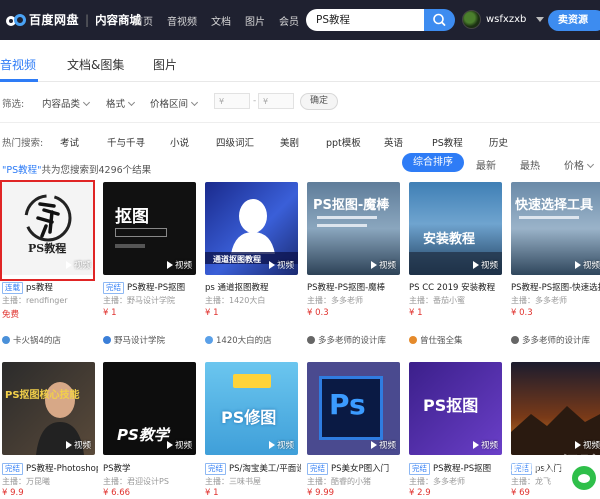 Image resolution: width=600 pixels, height=499 pixels. I want to click on nav-images: 图片, so click(255, 20).